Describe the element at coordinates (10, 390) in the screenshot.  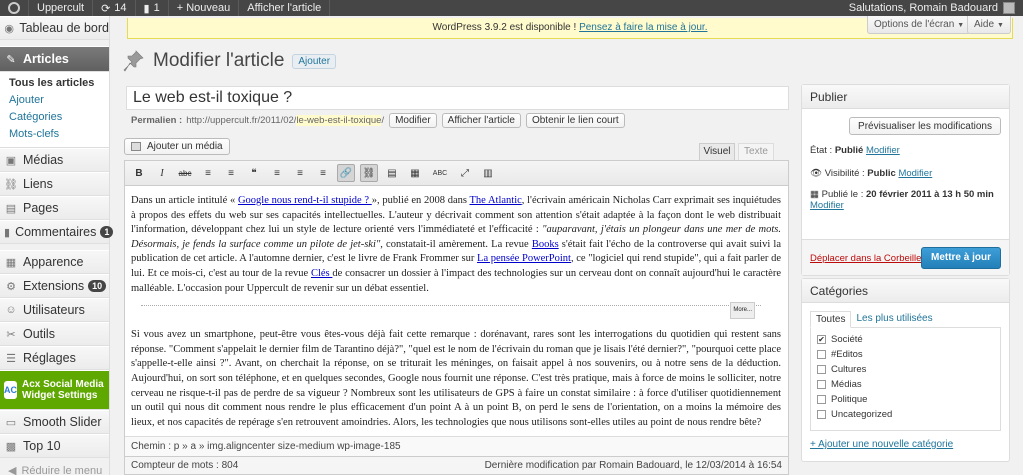
I see `acx-icon: AC` at that location.